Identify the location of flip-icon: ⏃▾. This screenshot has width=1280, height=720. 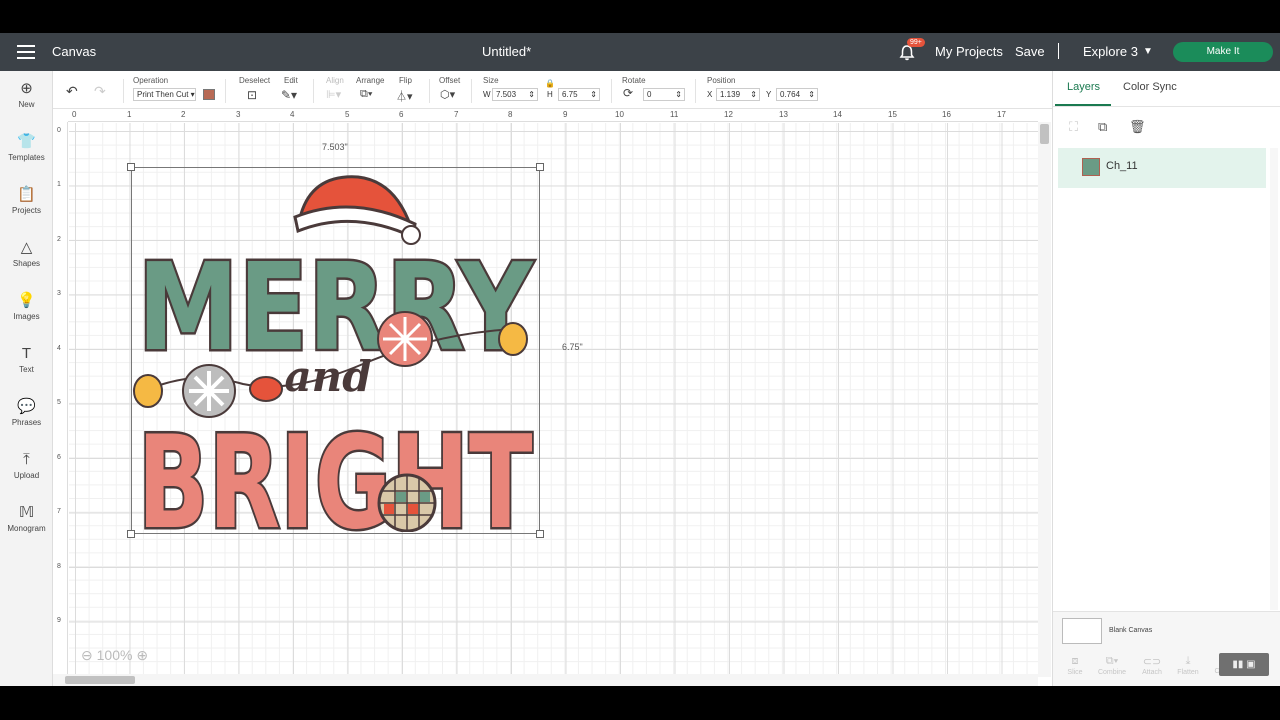
(404, 96).